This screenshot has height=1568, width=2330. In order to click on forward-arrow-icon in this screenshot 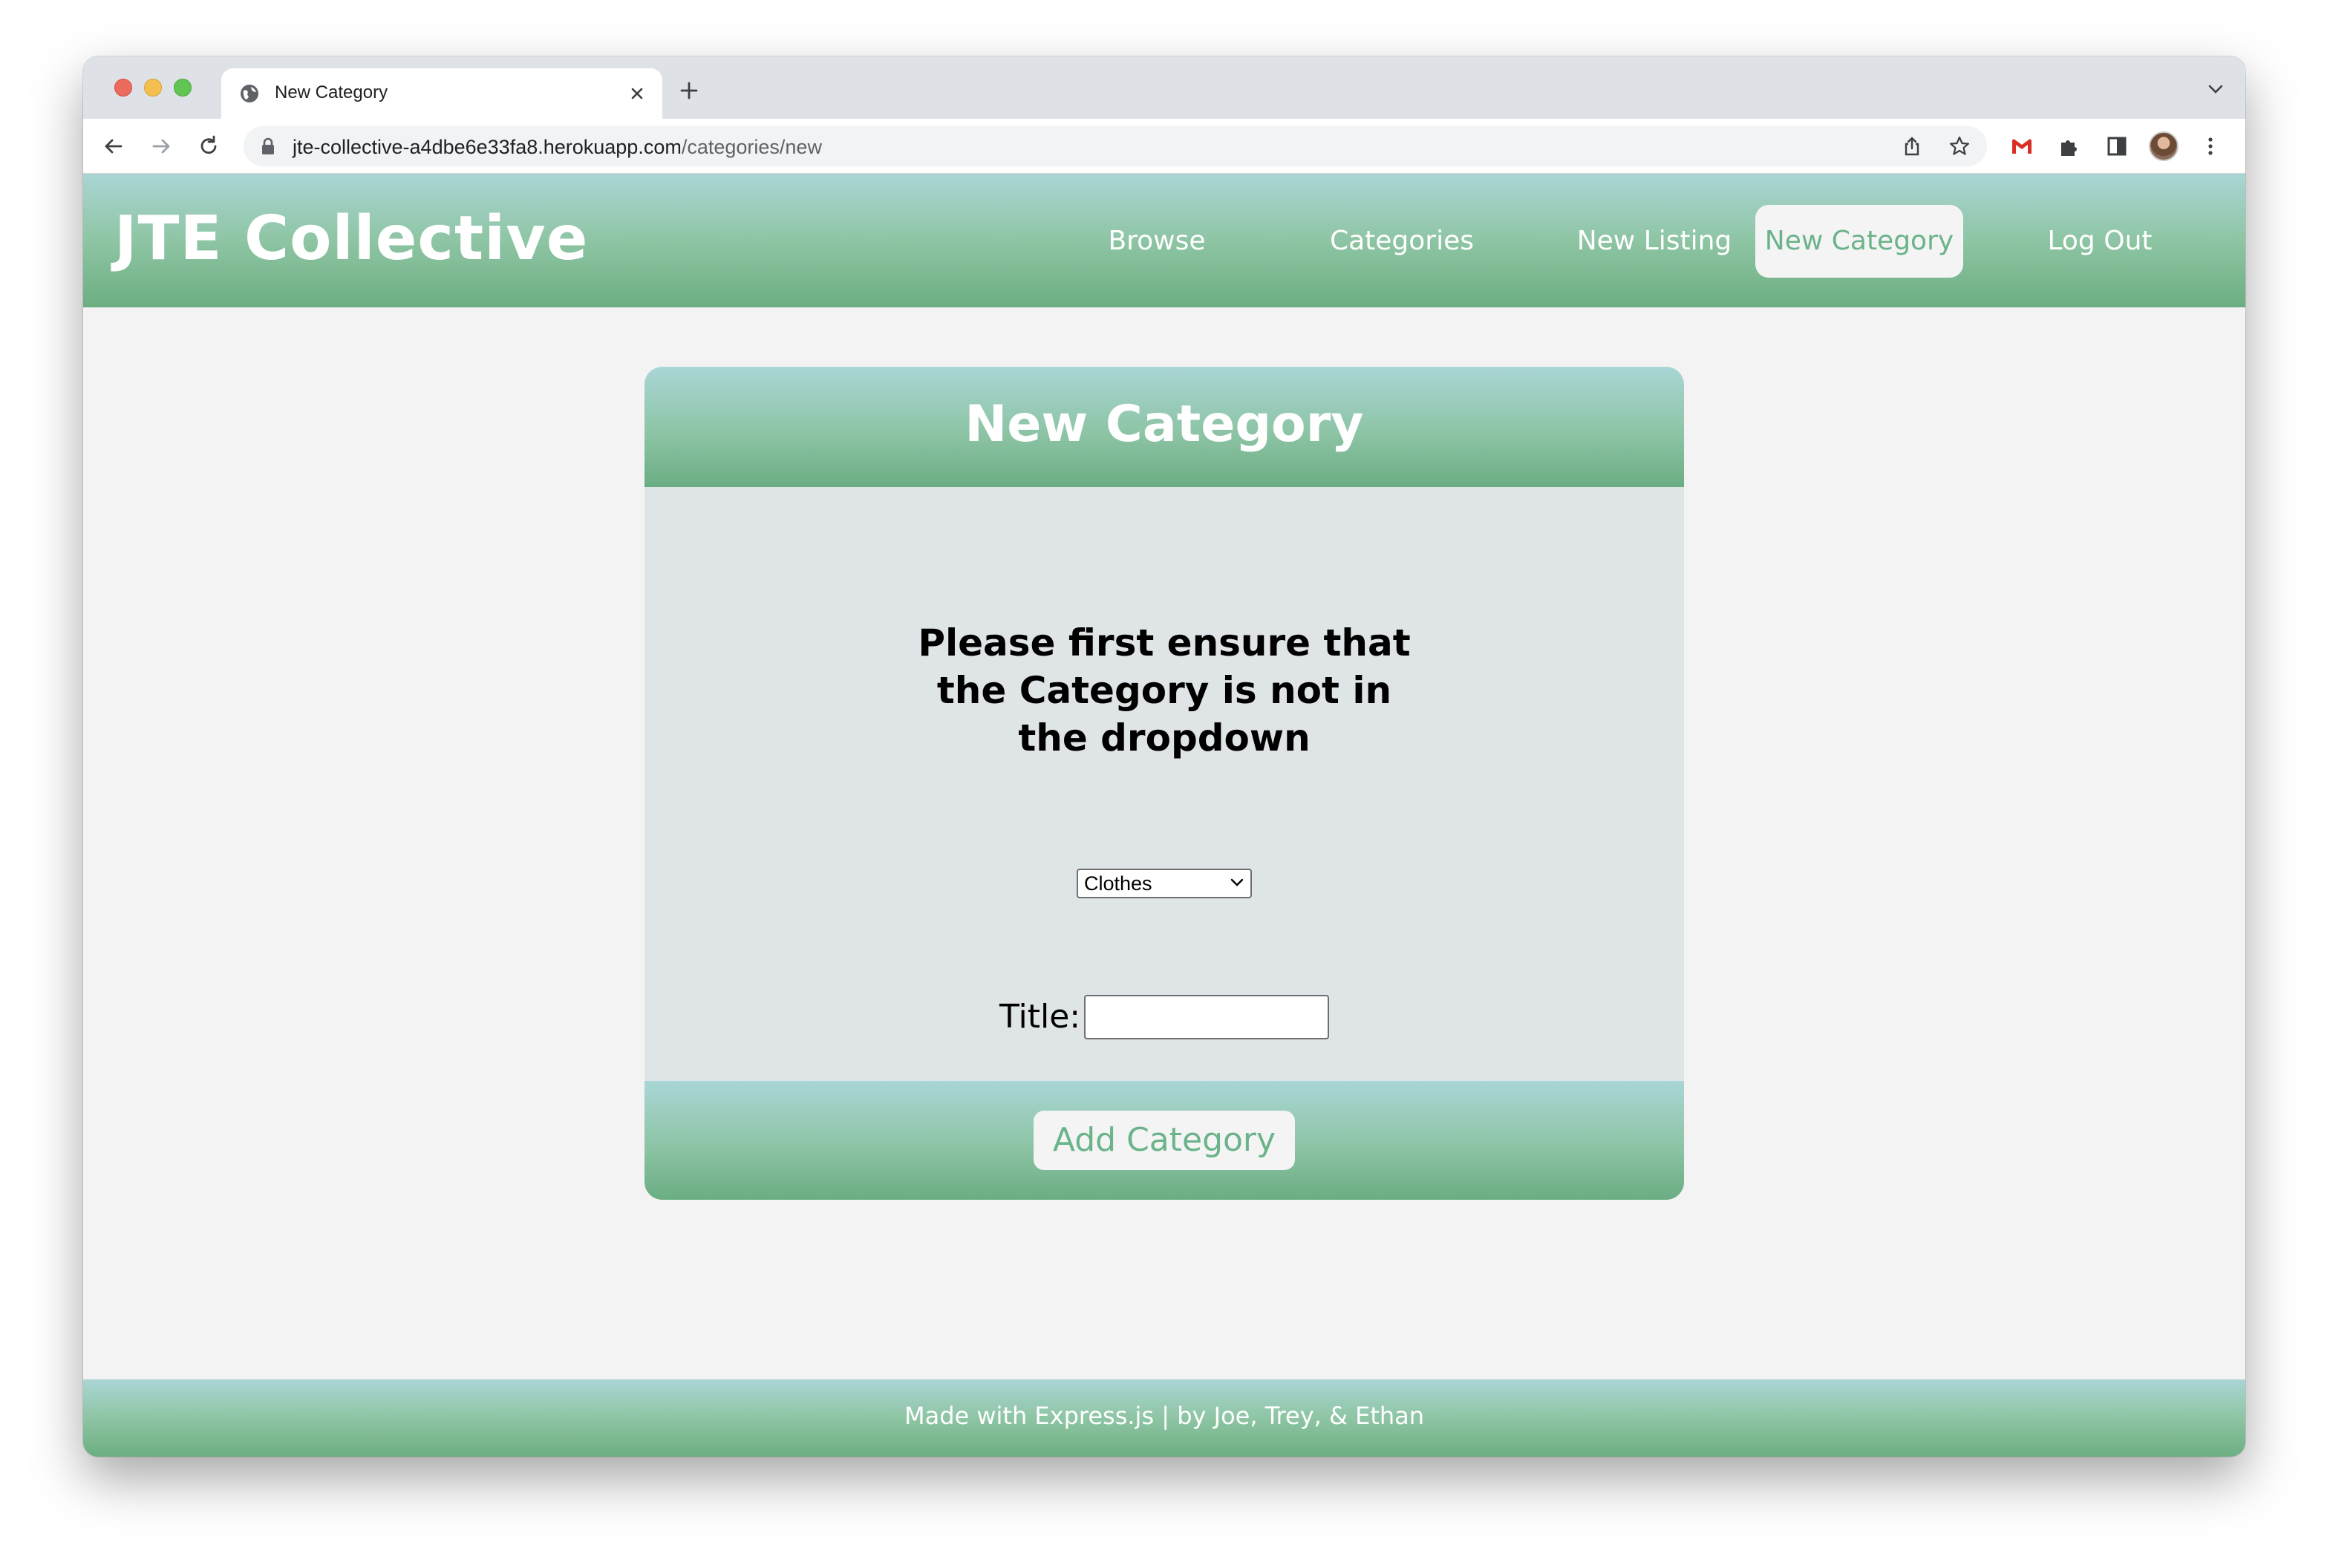, I will do `click(161, 146)`.